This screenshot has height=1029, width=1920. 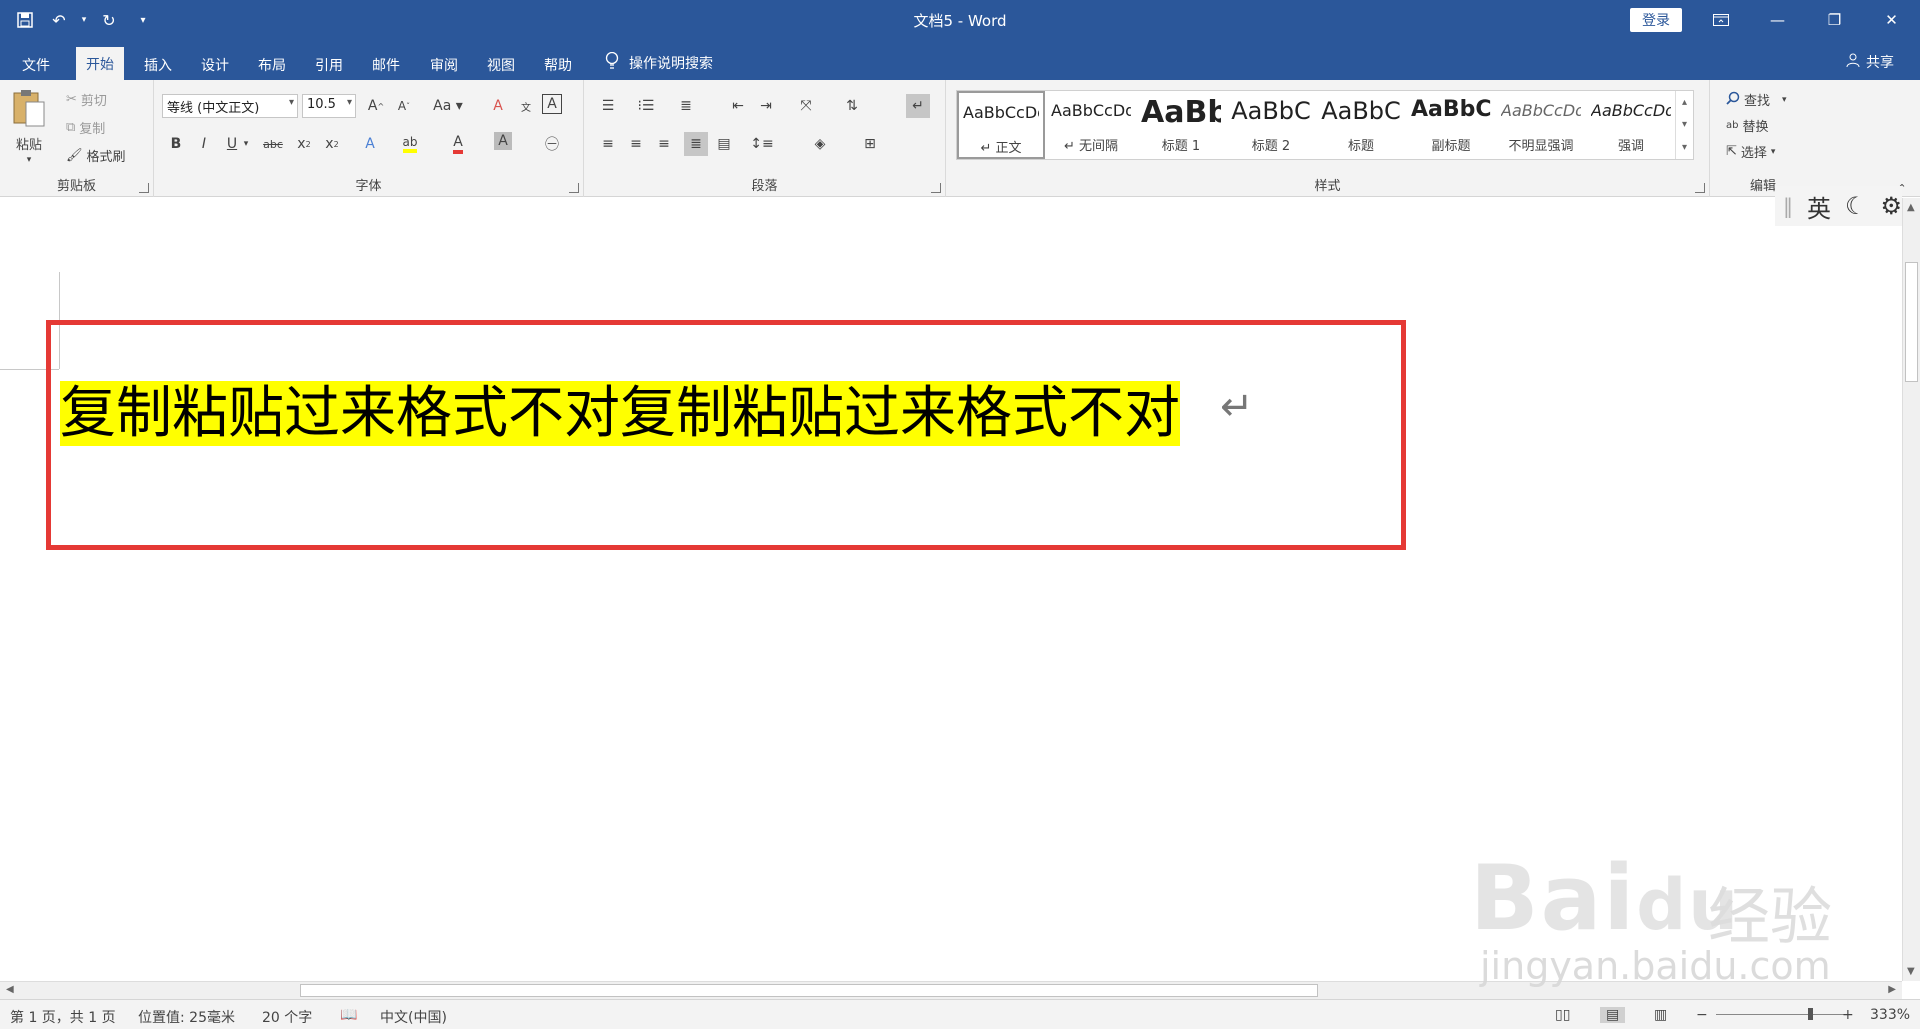 What do you see at coordinates (608, 106) in the screenshot?
I see `bullets-icon: ☰` at bounding box center [608, 106].